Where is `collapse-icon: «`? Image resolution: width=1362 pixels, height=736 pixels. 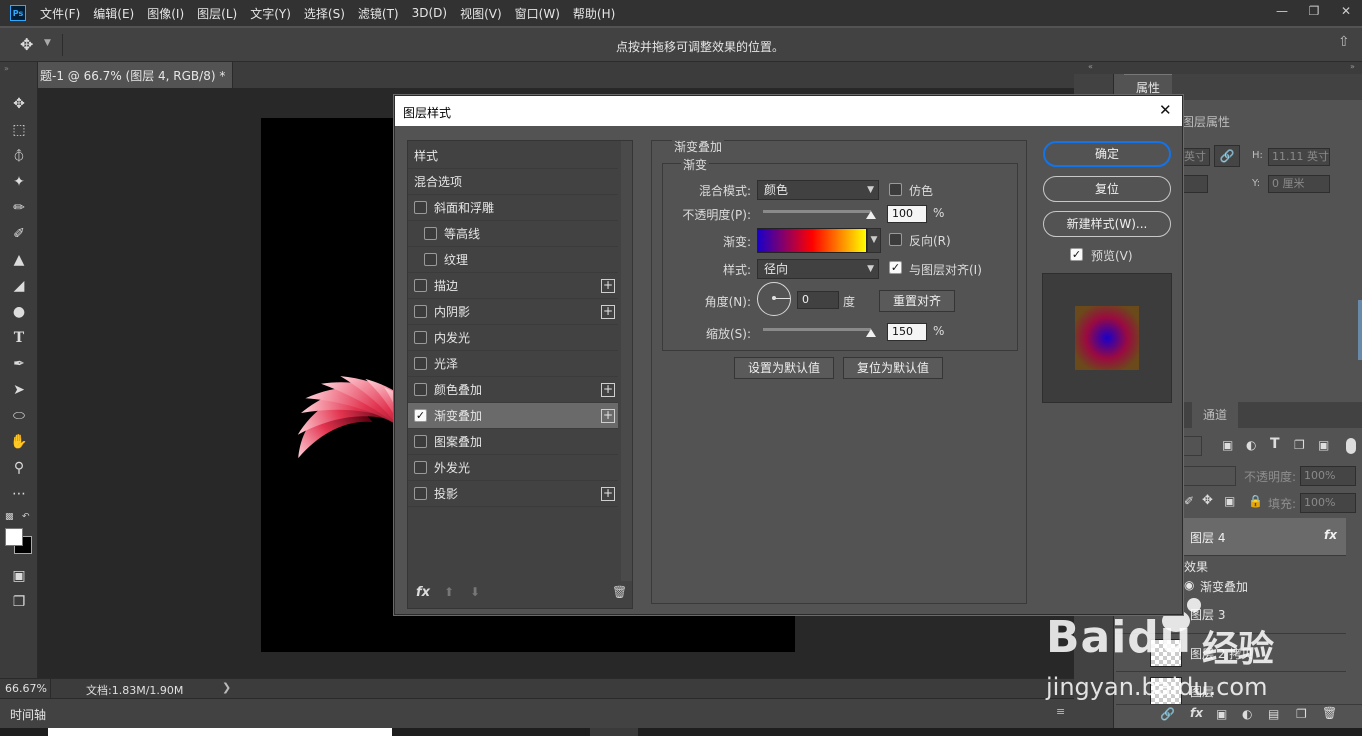 collapse-icon: « is located at coordinates (1090, 66).